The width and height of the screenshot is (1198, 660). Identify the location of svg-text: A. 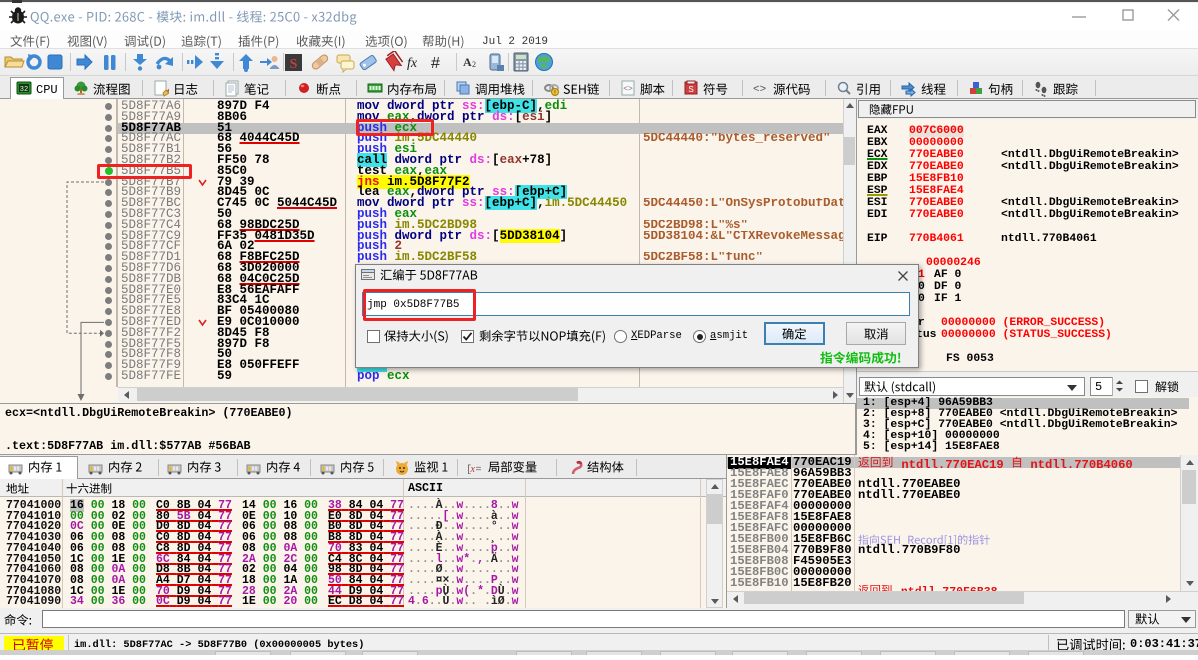
(467, 62).